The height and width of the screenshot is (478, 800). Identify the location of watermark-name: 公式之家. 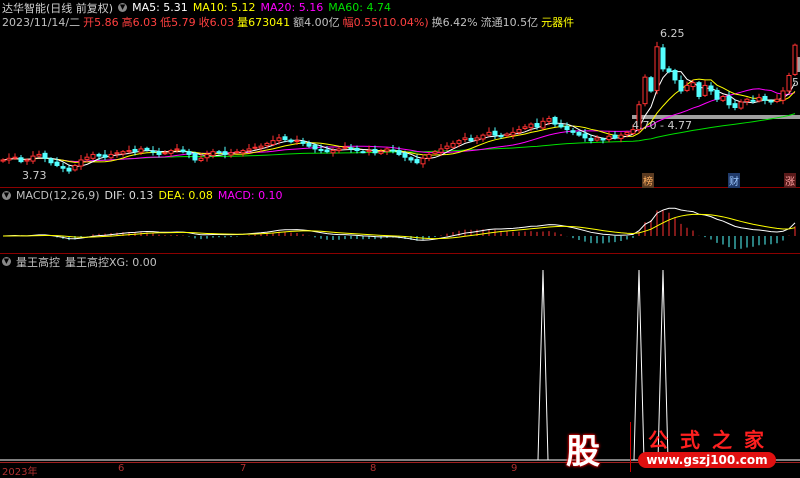
(712, 440).